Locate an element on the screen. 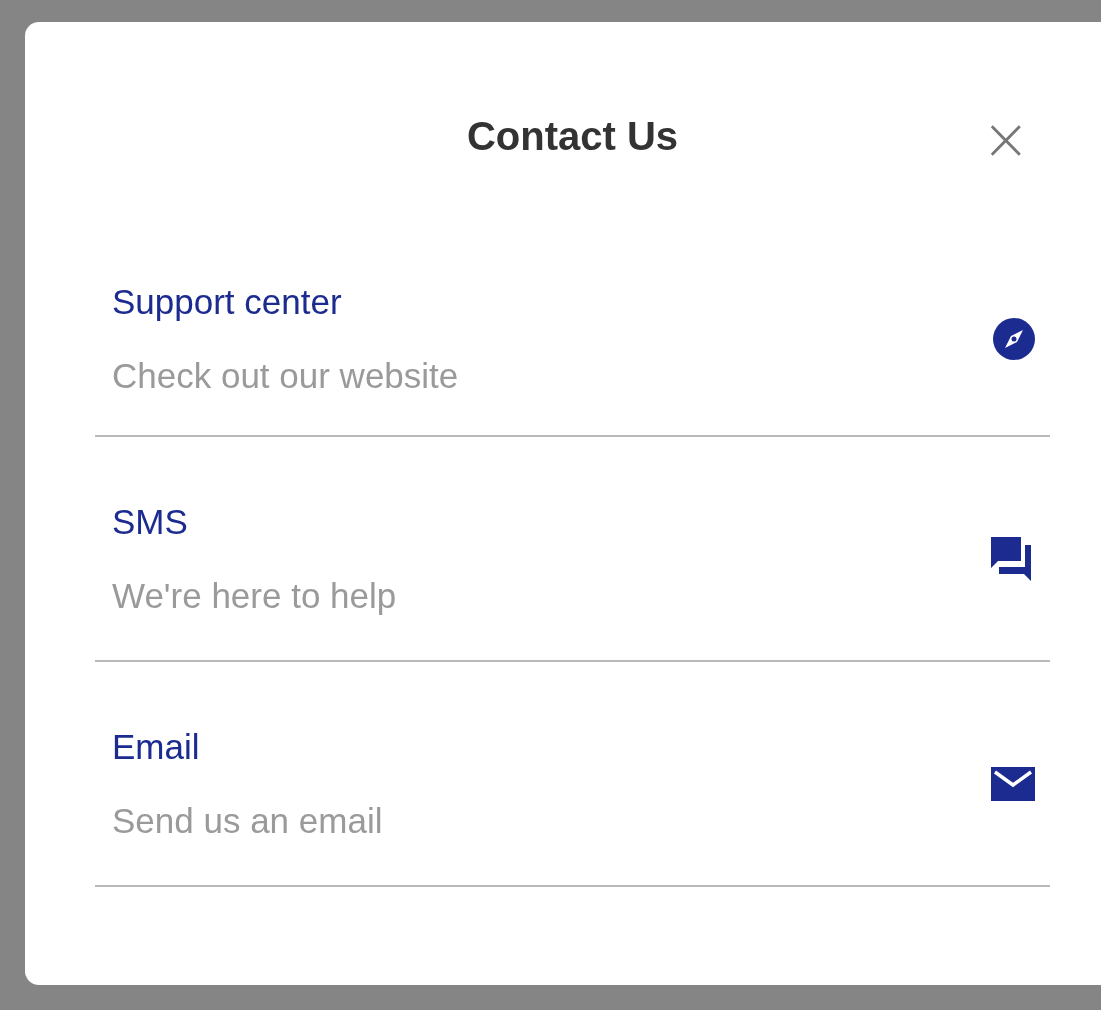  option-description: Send us an email is located at coordinates (247, 820).